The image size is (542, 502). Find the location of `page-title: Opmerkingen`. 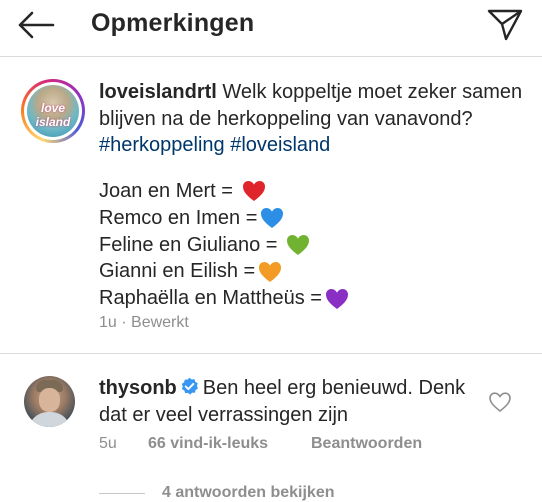

page-title: Opmerkingen is located at coordinates (173, 23).